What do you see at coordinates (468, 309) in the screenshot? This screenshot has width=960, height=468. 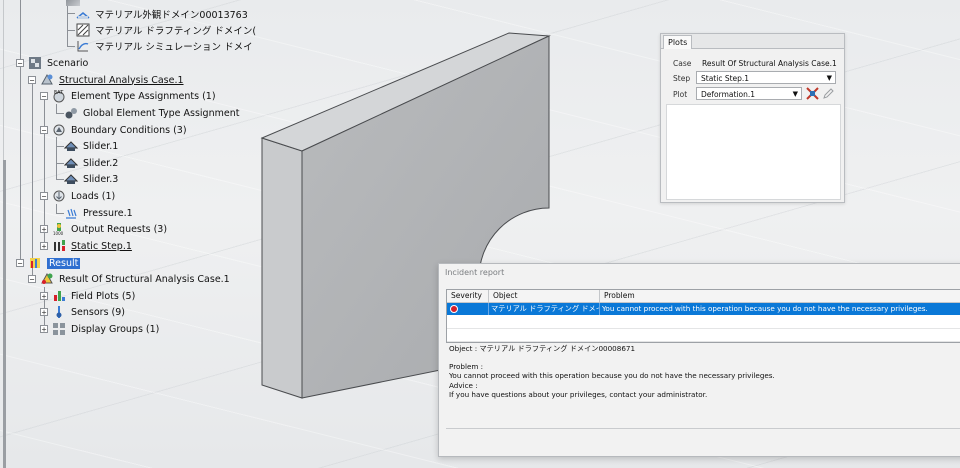 I see `severity-cell` at bounding box center [468, 309].